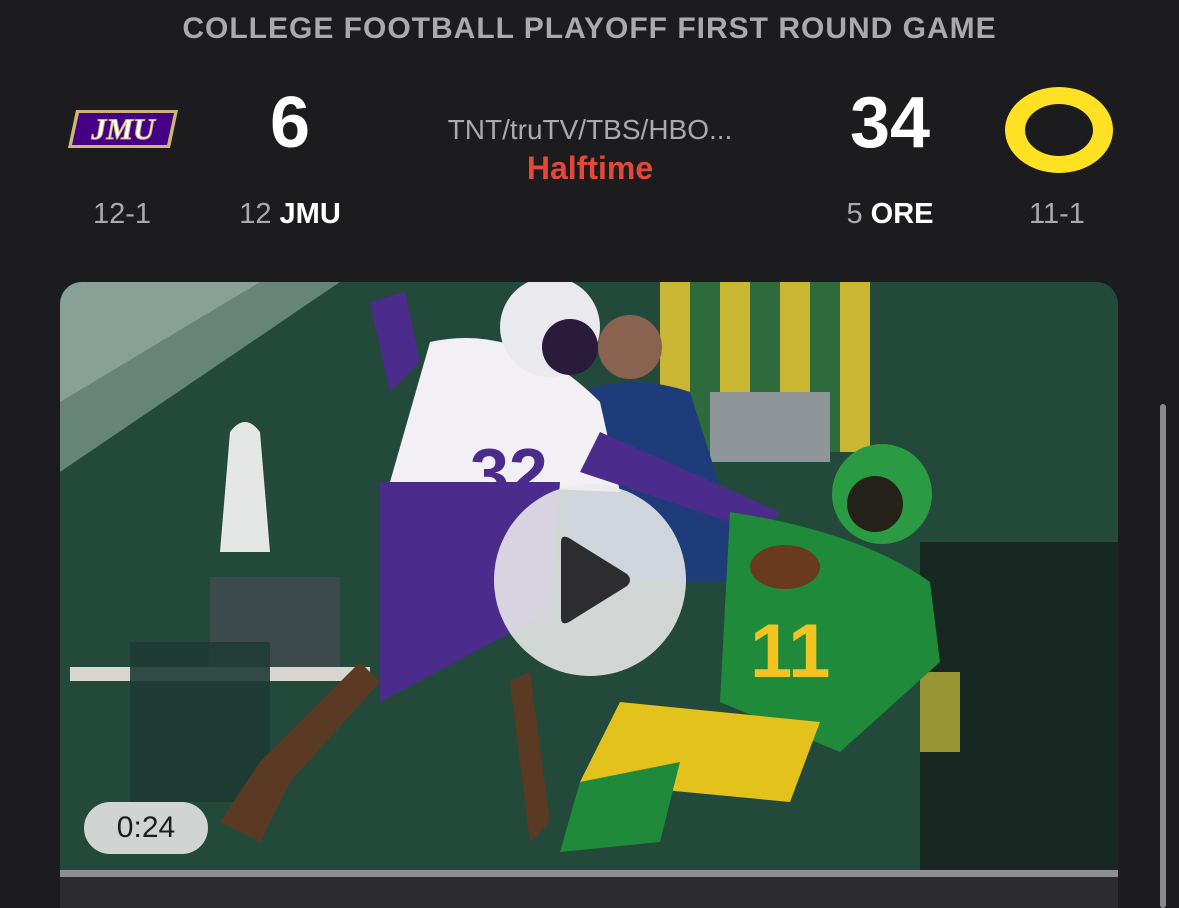 The image size is (1179, 908). Describe the element at coordinates (310, 214) in the screenshot. I see `away-abbr: JMU` at that location.